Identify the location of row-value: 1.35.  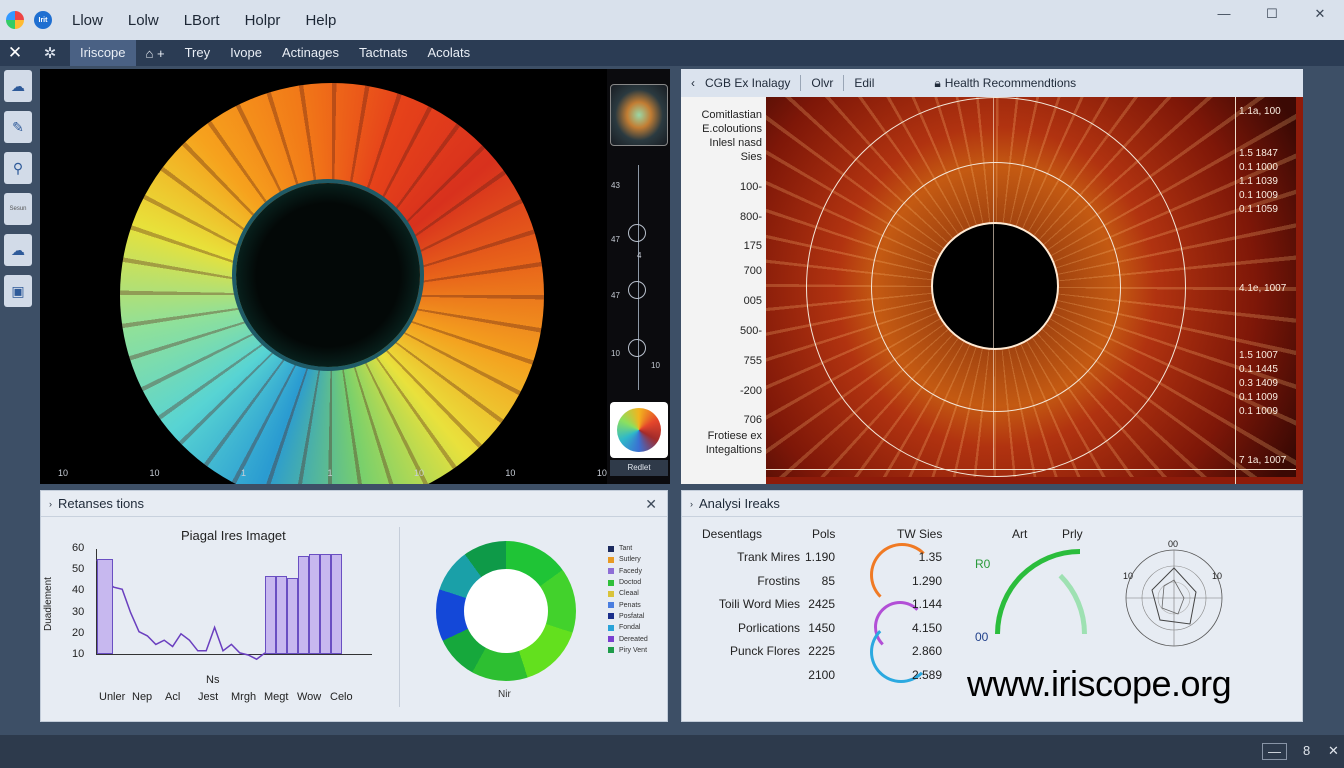
(930, 557).